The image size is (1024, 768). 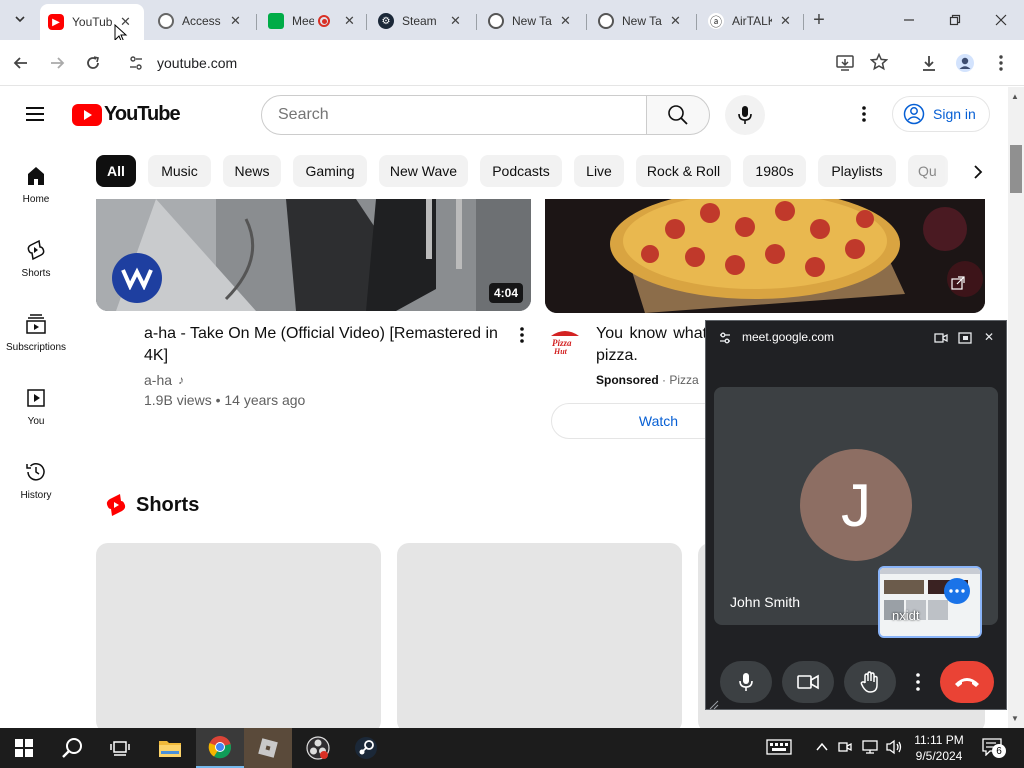 What do you see at coordinates (655, 345) in the screenshot?
I see `ad-title: You know what pizza.` at bounding box center [655, 345].